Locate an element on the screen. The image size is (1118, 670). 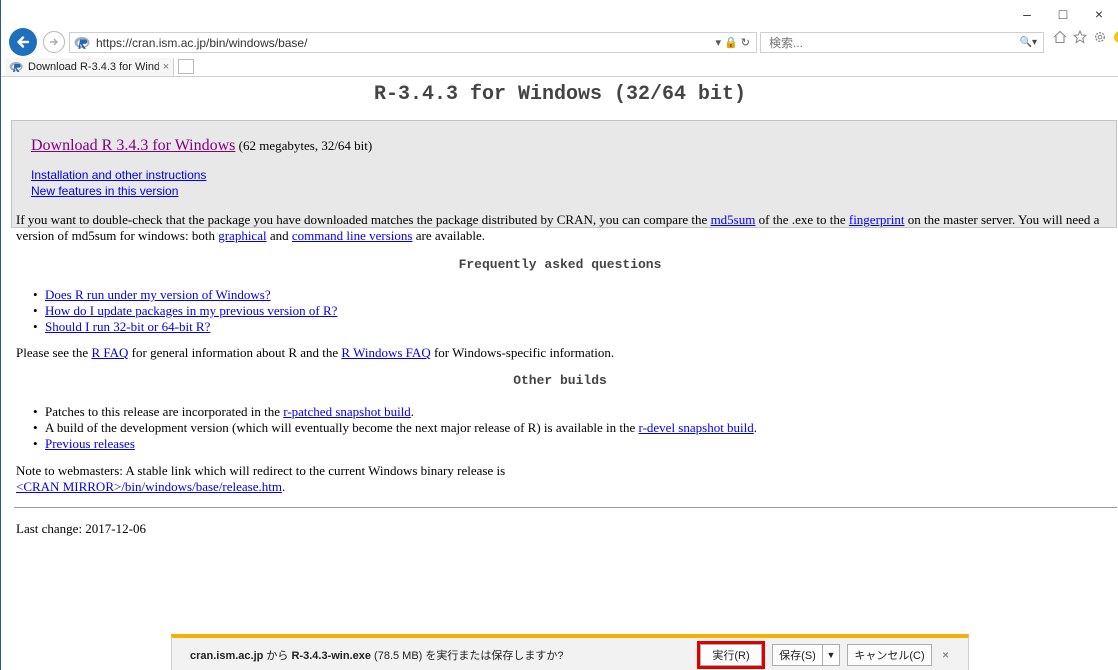
forward-button is located at coordinates (54, 42).